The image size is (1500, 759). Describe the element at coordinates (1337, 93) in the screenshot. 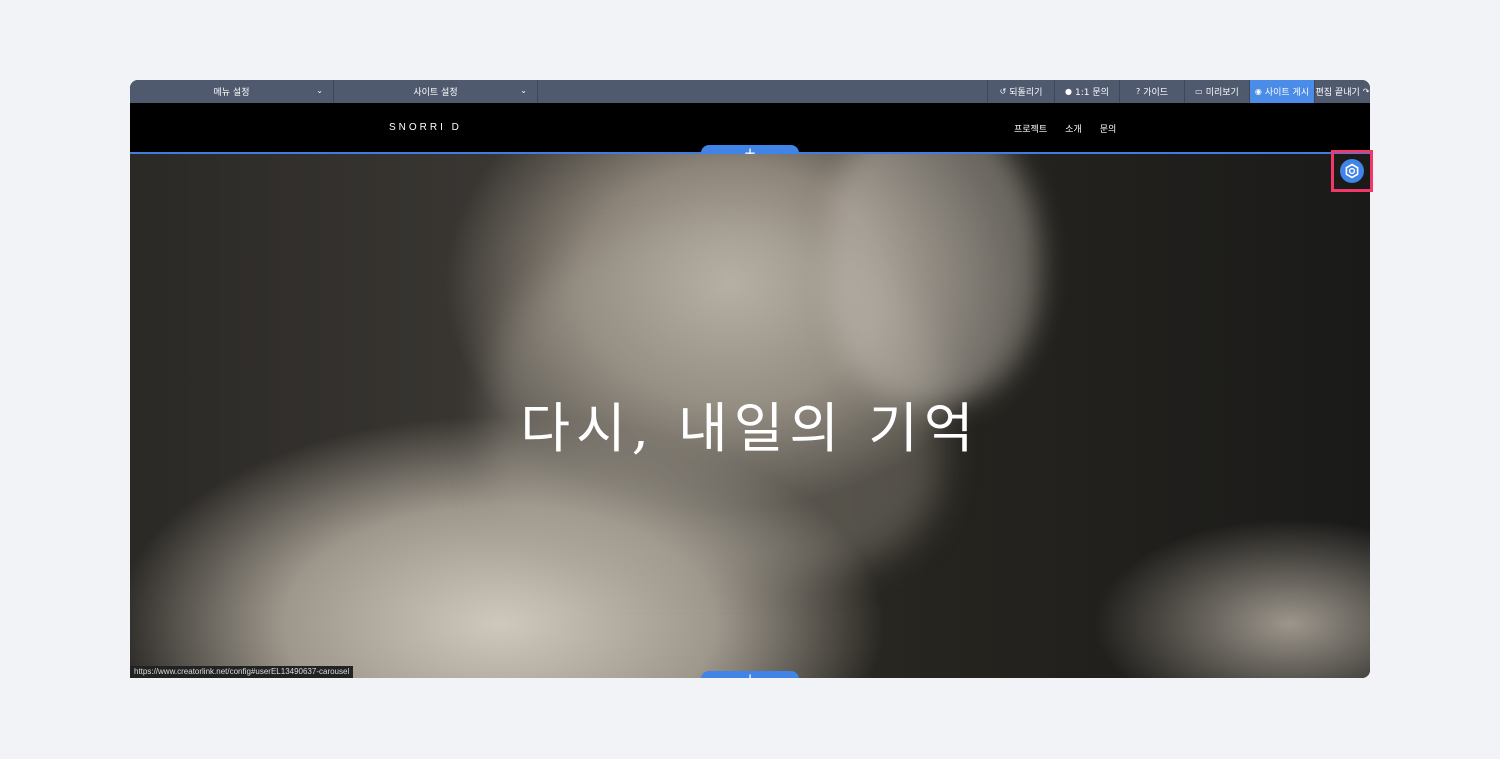

I see `finish-label: 편집 끝내기` at that location.